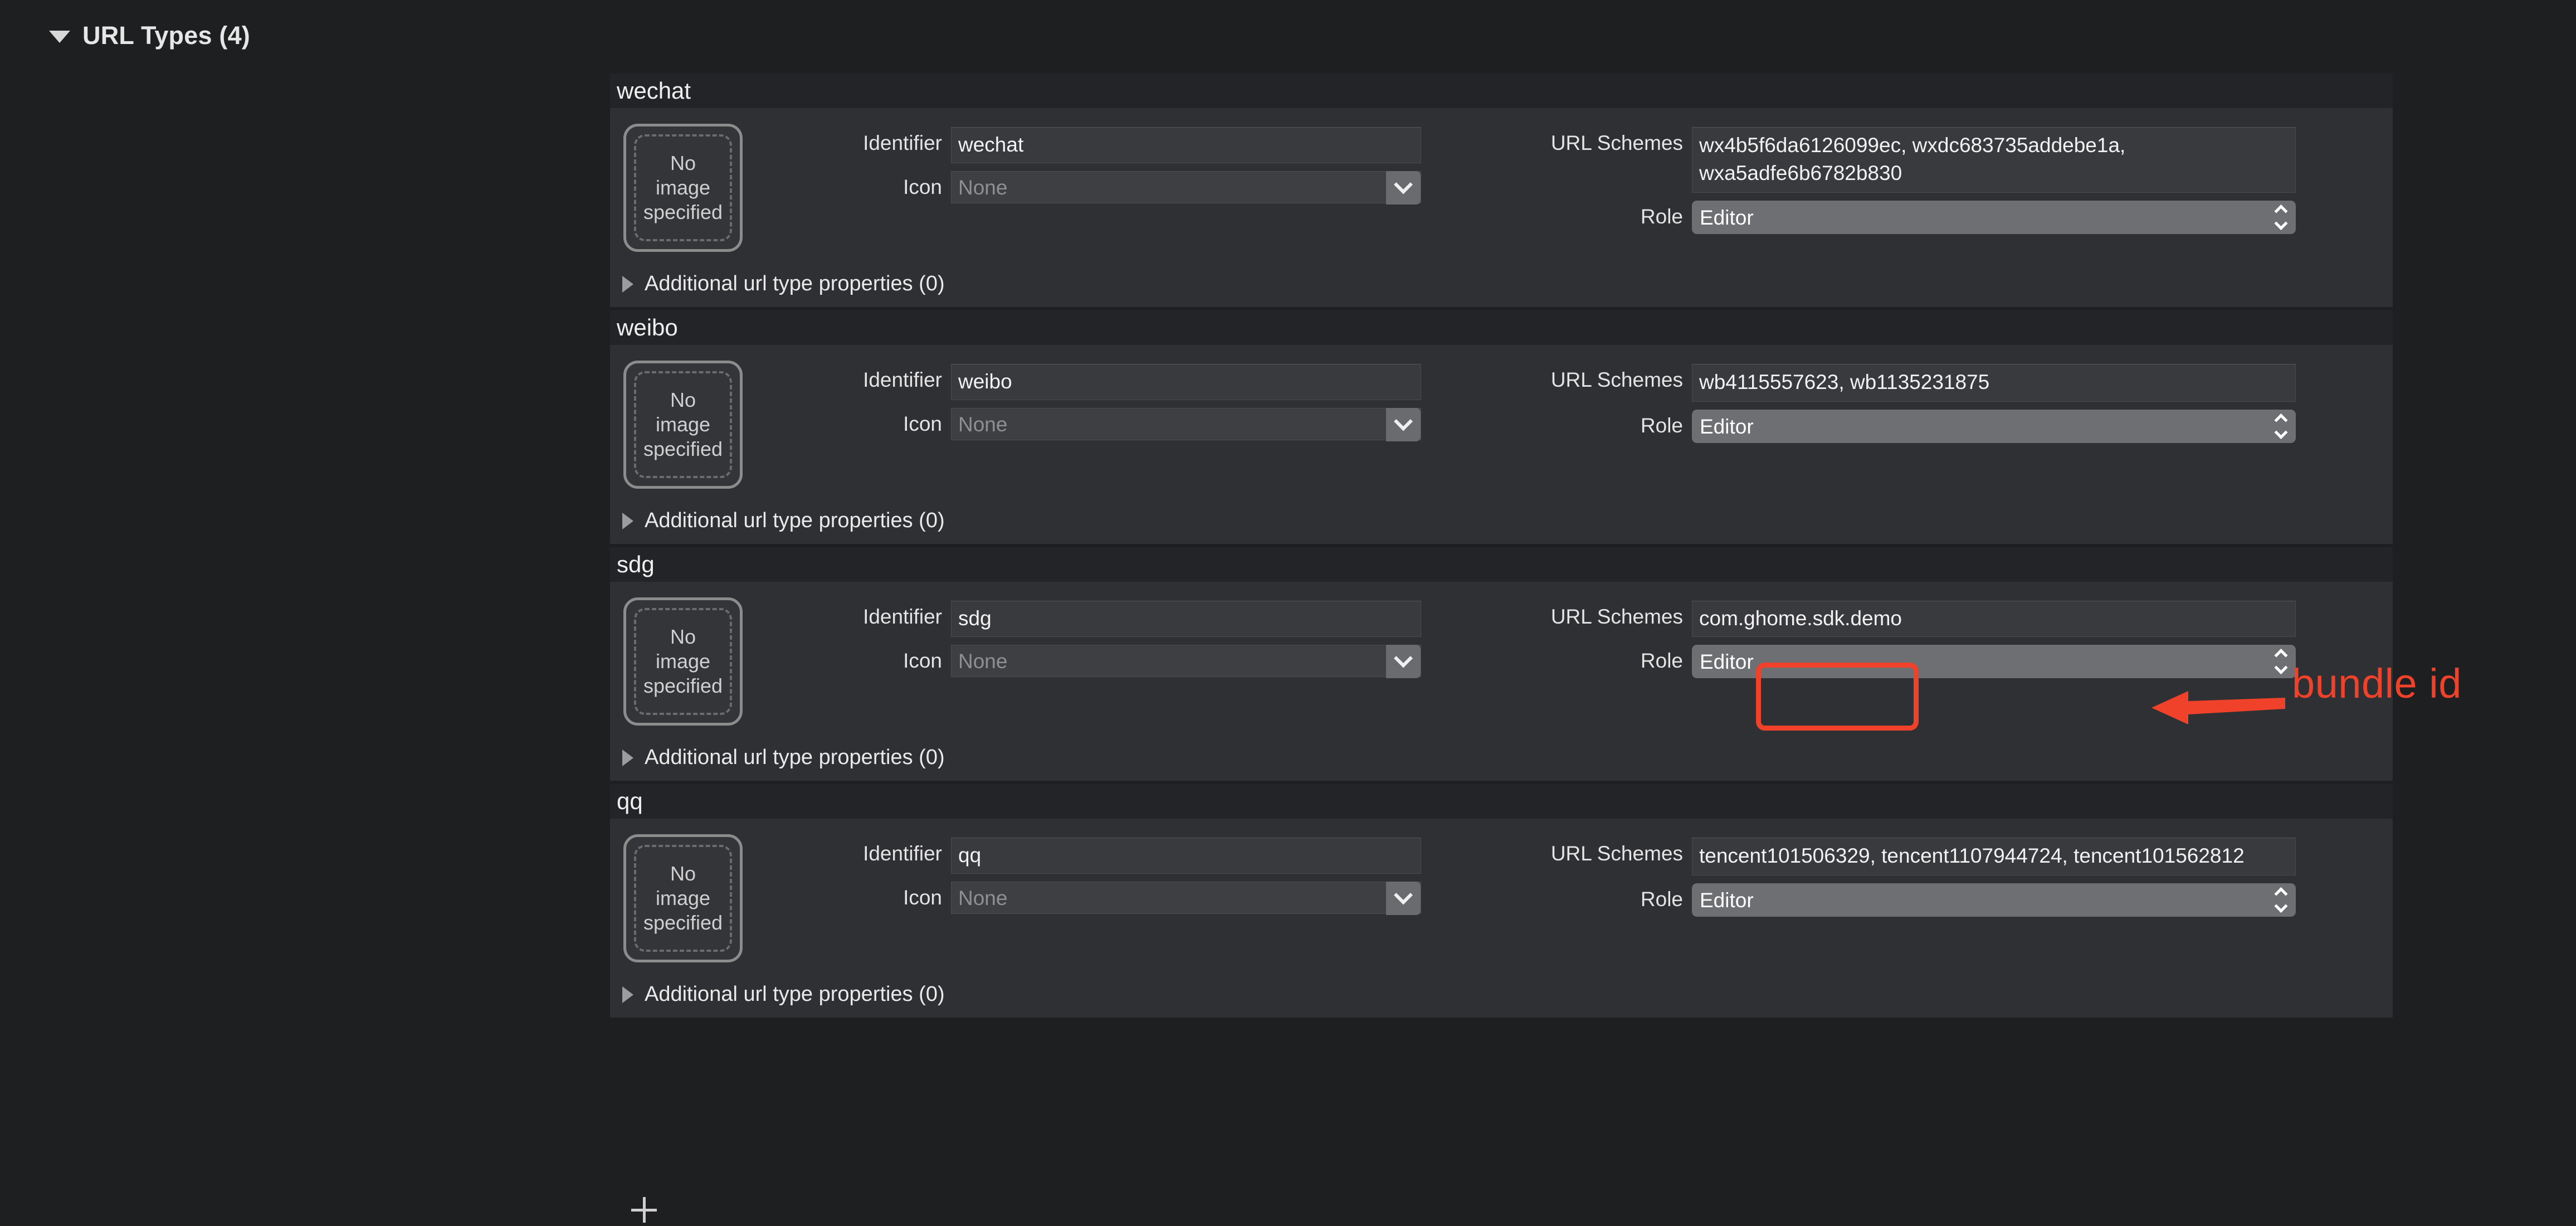  Describe the element at coordinates (1501, 444) in the screenshot. I see `url-type-group-body: No image specified Identifier weibo Icon` at that location.